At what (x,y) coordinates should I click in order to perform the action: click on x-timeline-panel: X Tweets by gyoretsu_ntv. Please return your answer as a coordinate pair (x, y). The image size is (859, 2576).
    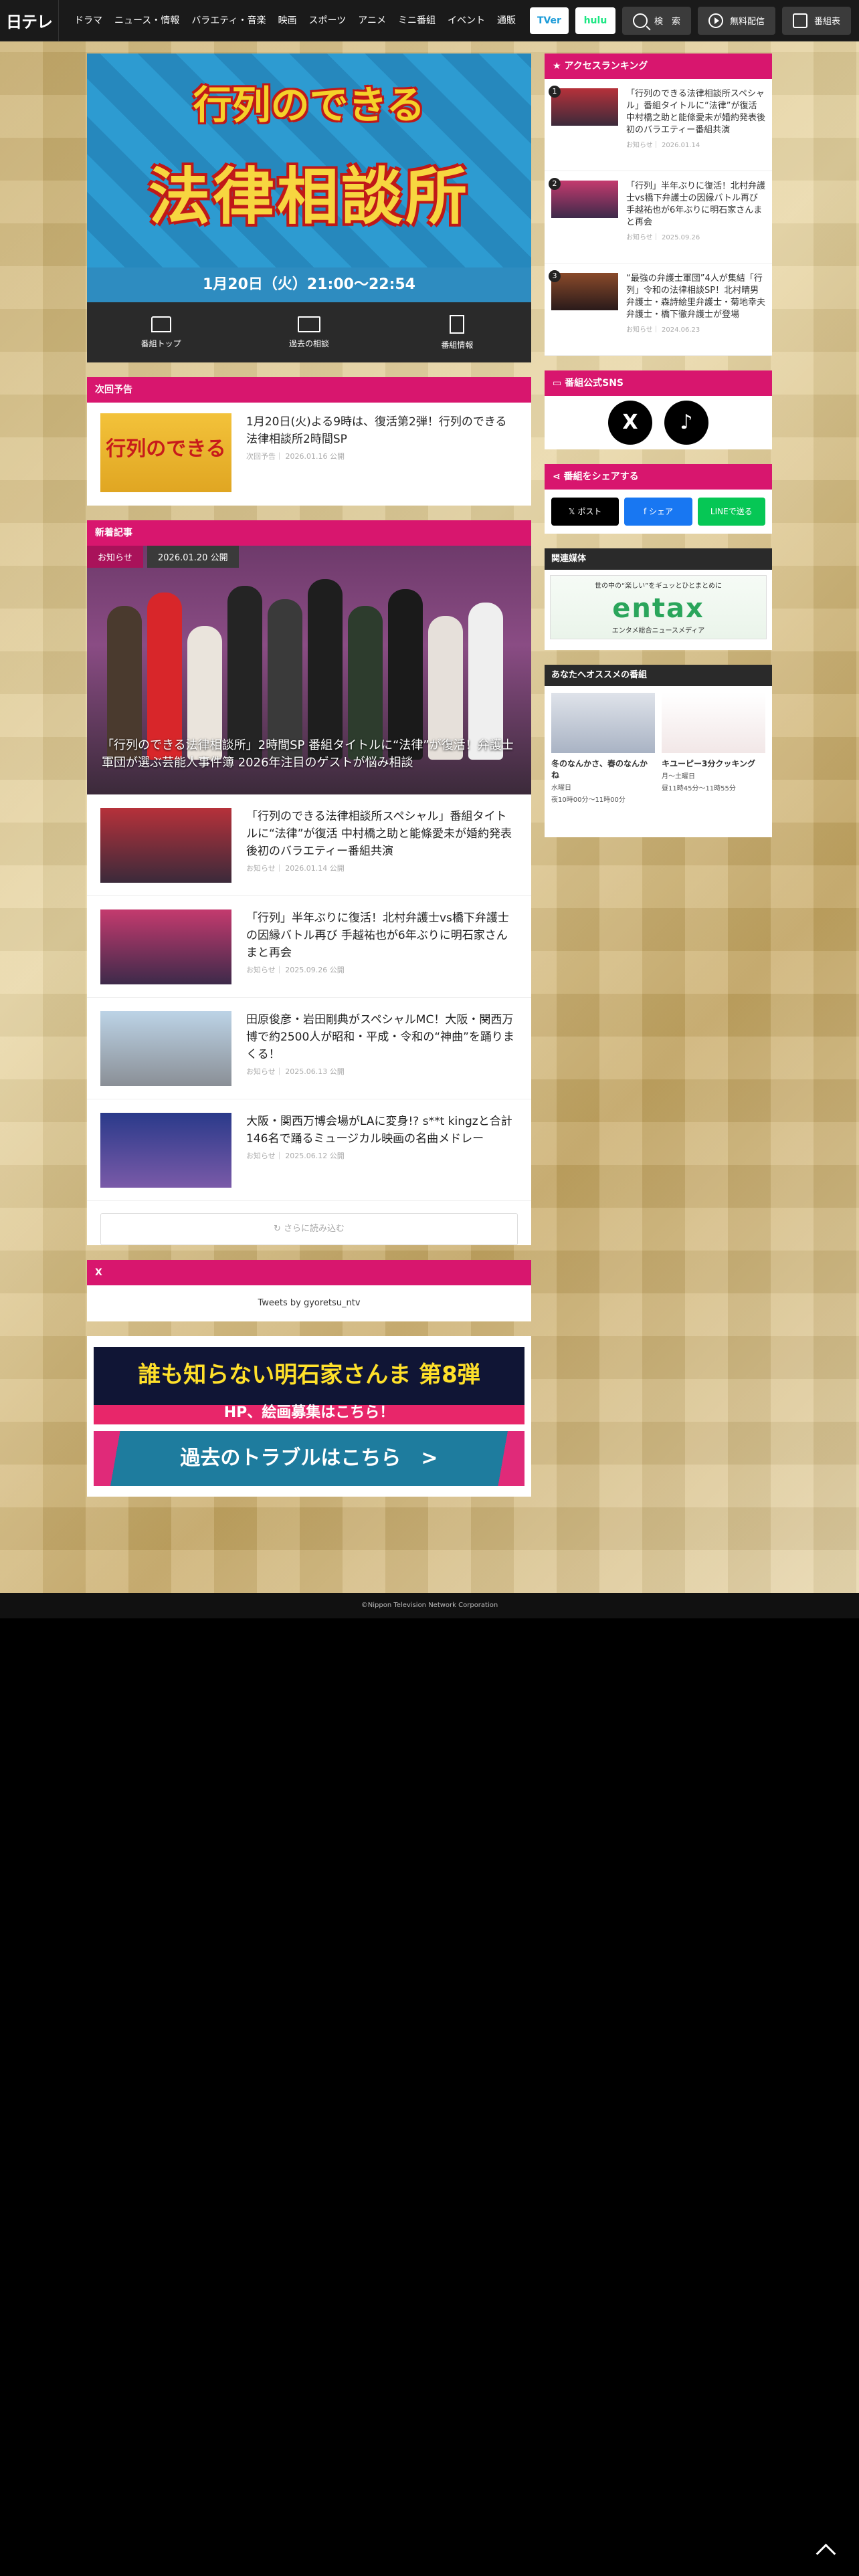
    Looking at the image, I should click on (309, 1290).